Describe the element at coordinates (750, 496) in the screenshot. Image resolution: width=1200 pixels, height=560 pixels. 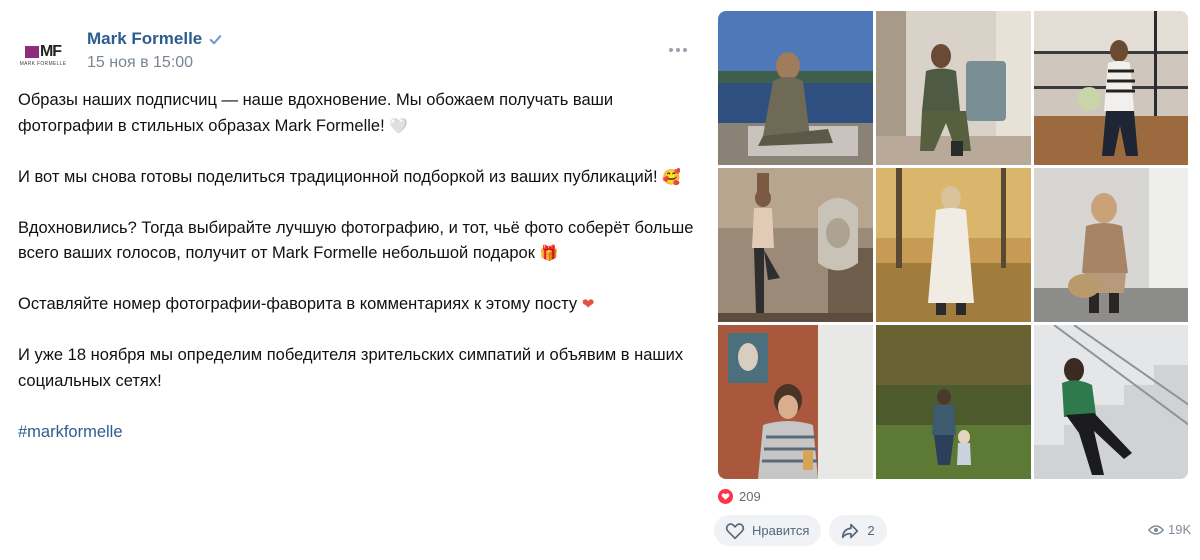
I see `likes-count: 209` at that location.